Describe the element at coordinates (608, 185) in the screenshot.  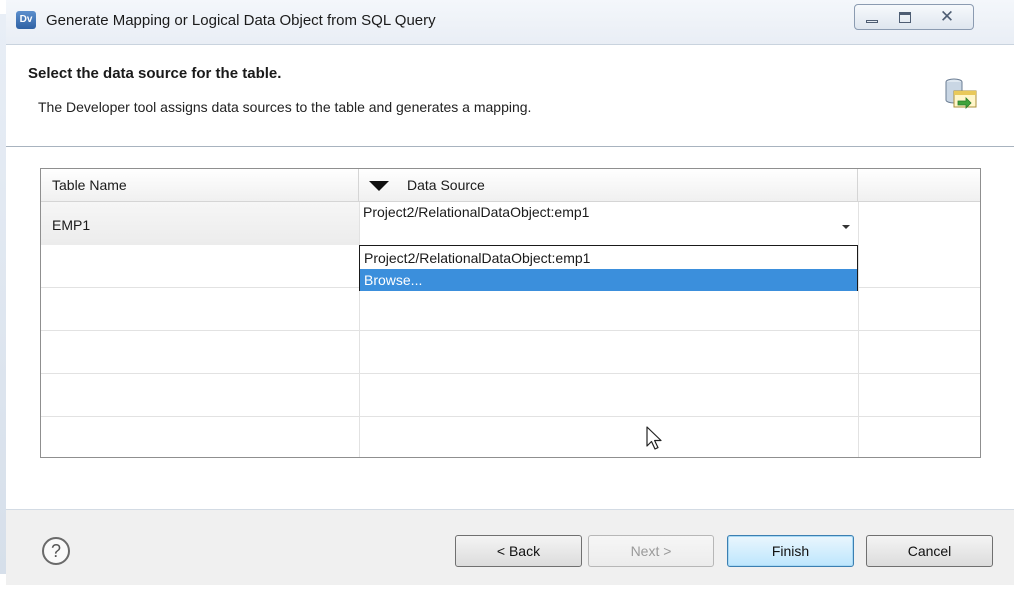
I see `column-header-data-source: Data Source` at that location.